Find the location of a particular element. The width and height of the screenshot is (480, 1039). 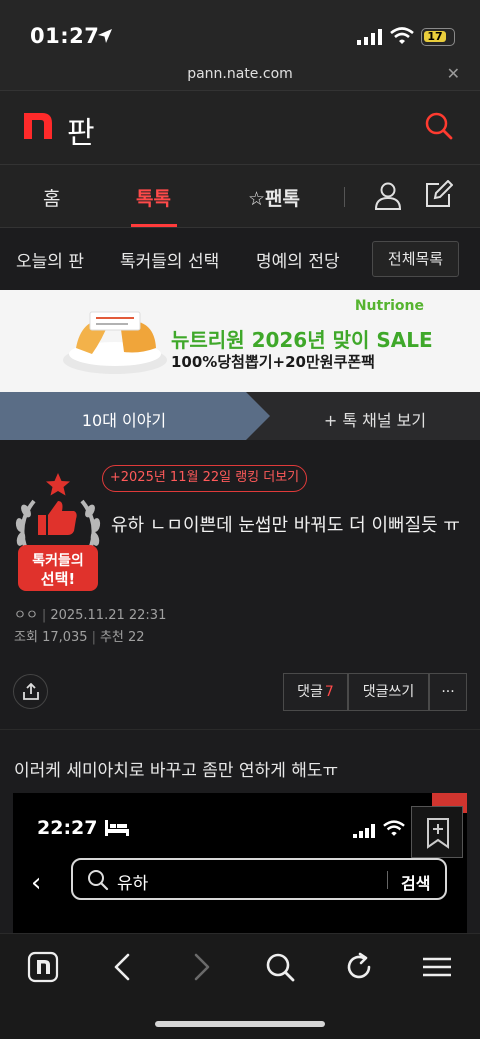

close-icon: ✕ is located at coordinates (453, 73).